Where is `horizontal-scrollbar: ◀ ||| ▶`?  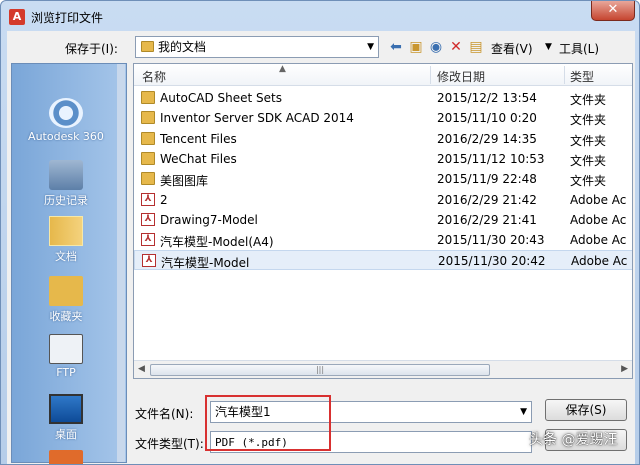
horizontal-scrollbar: ◀ ||| ▶ is located at coordinates (383, 369).